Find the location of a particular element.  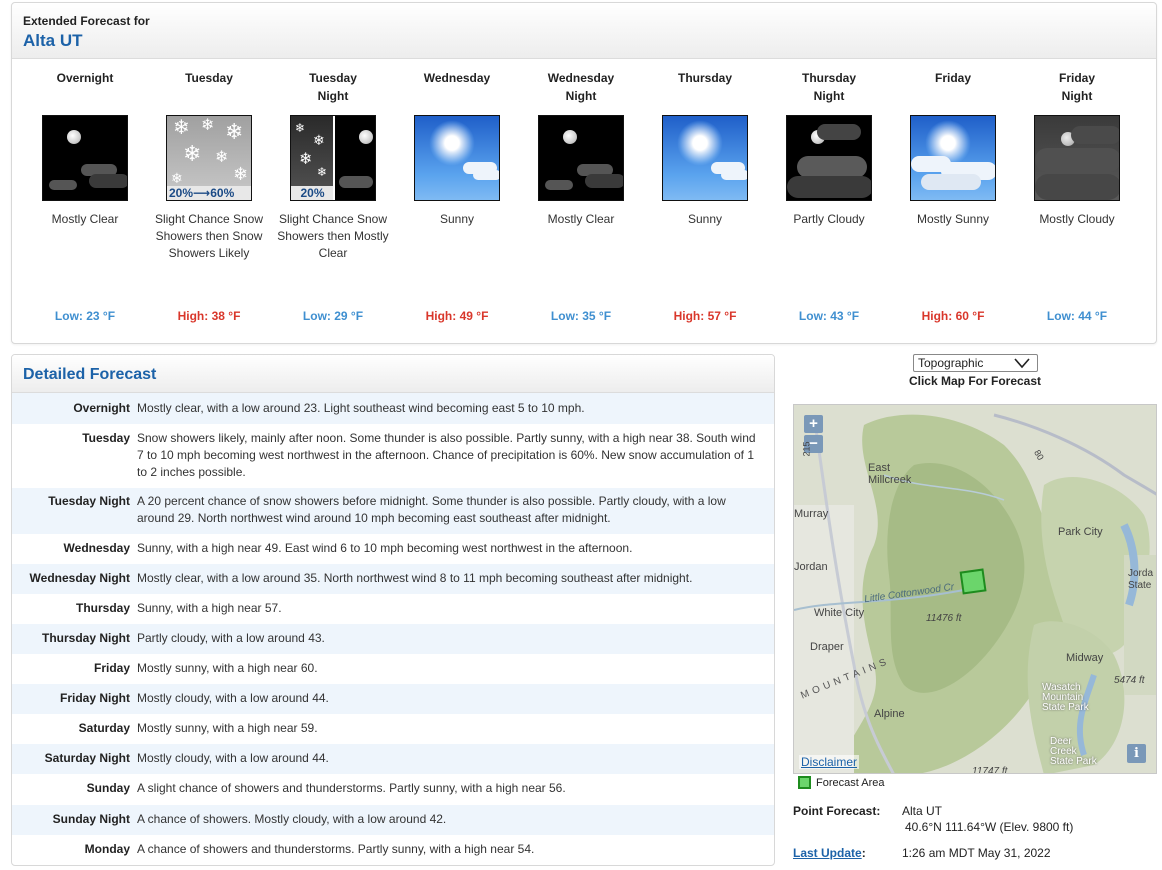

forecast-period: Friday Night Mostly Cloudy Low: 44 °F is located at coordinates (1077, 199).